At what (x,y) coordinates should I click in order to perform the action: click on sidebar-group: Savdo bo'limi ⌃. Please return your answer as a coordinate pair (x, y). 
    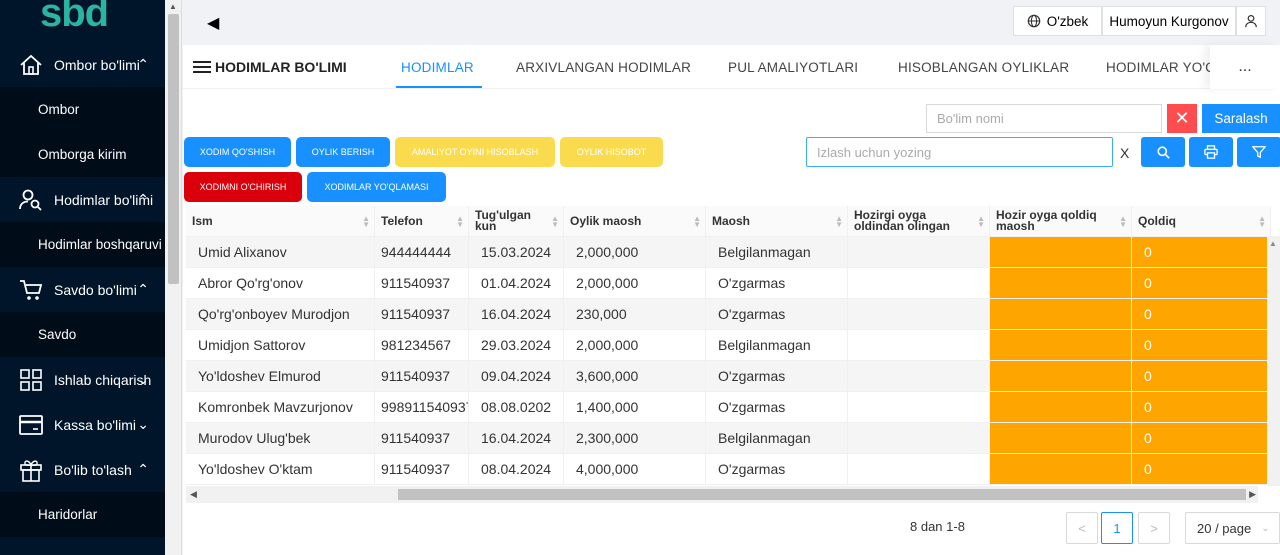
    Looking at the image, I should click on (82, 289).